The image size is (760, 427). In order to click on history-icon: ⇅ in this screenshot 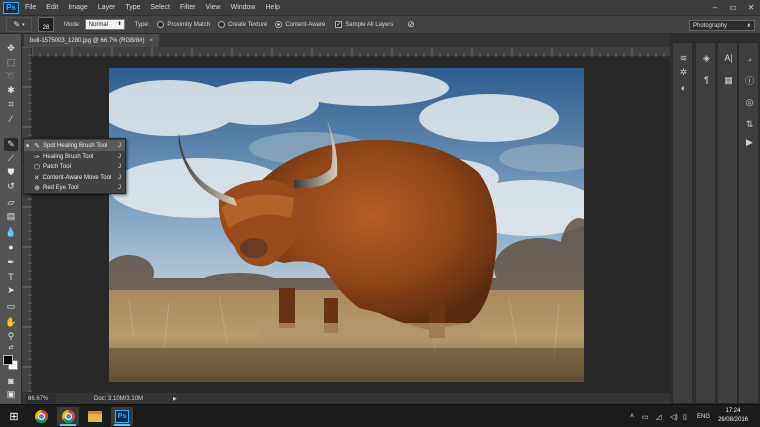, I will do `click(749, 124)`.